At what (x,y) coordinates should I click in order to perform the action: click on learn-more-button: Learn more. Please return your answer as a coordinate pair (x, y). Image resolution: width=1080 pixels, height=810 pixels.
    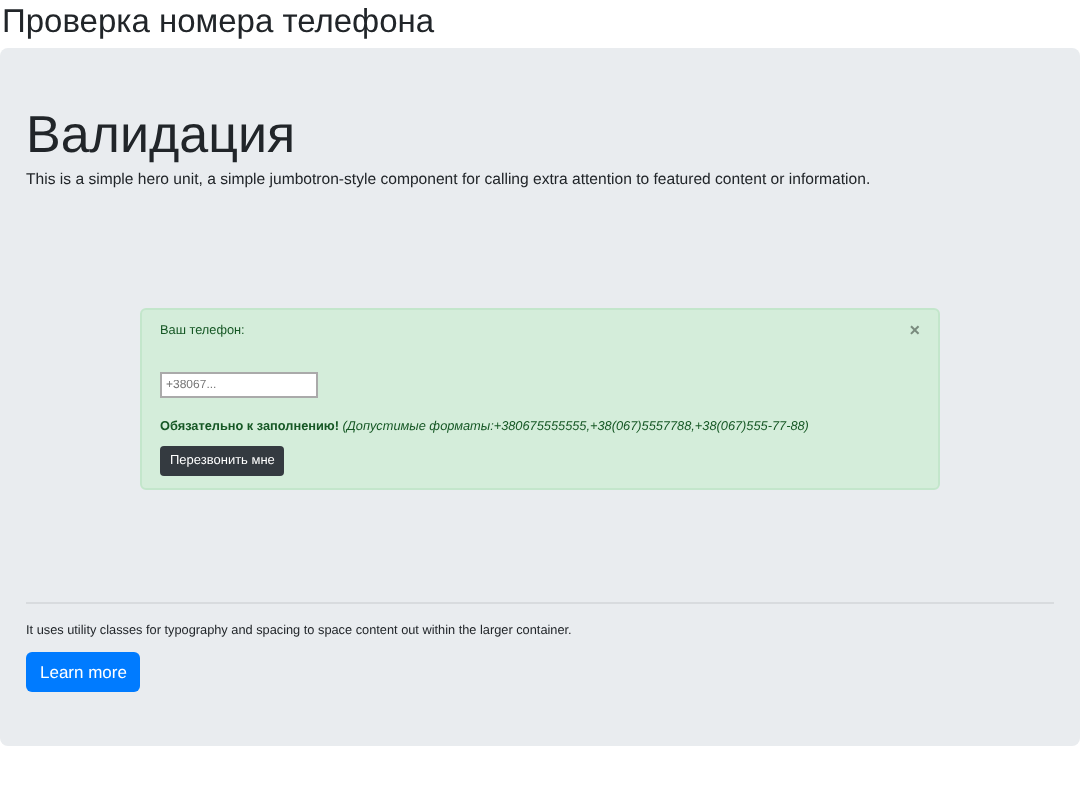
    Looking at the image, I should click on (83, 672).